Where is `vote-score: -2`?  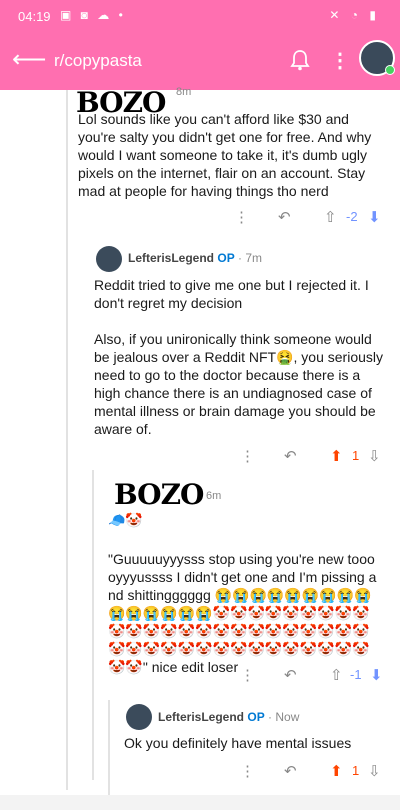 vote-score: -2 is located at coordinates (352, 216).